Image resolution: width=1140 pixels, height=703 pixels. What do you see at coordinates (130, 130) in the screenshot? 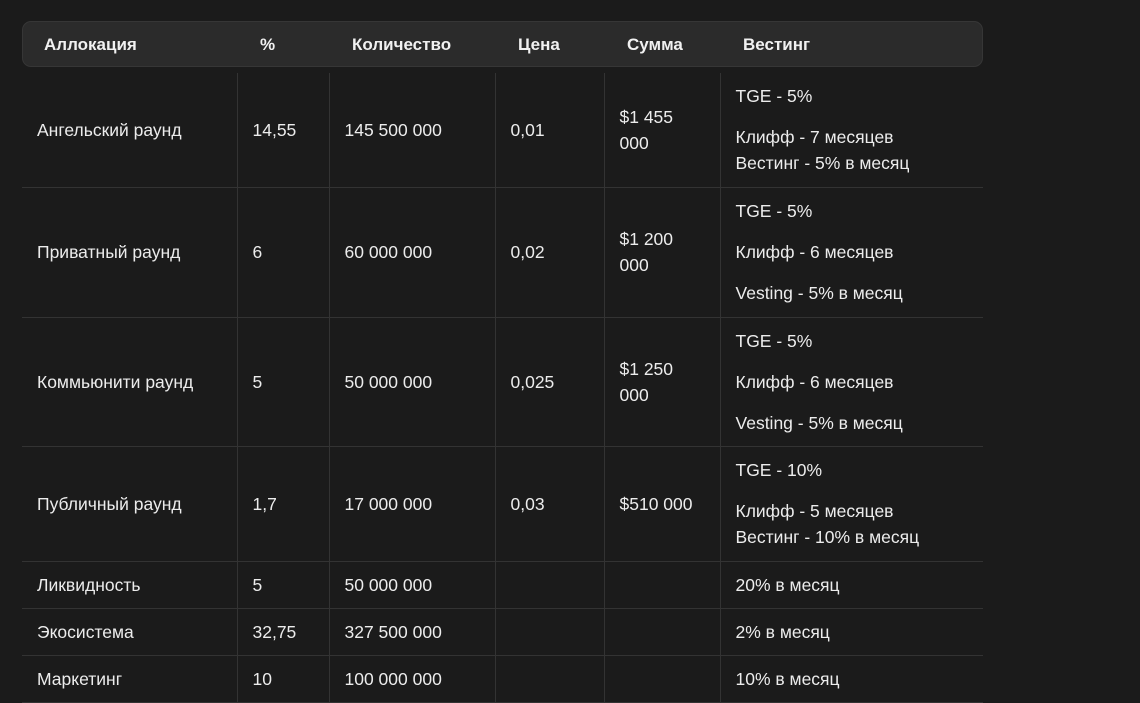
I see `cell-allocation: Ангельский раунд` at bounding box center [130, 130].